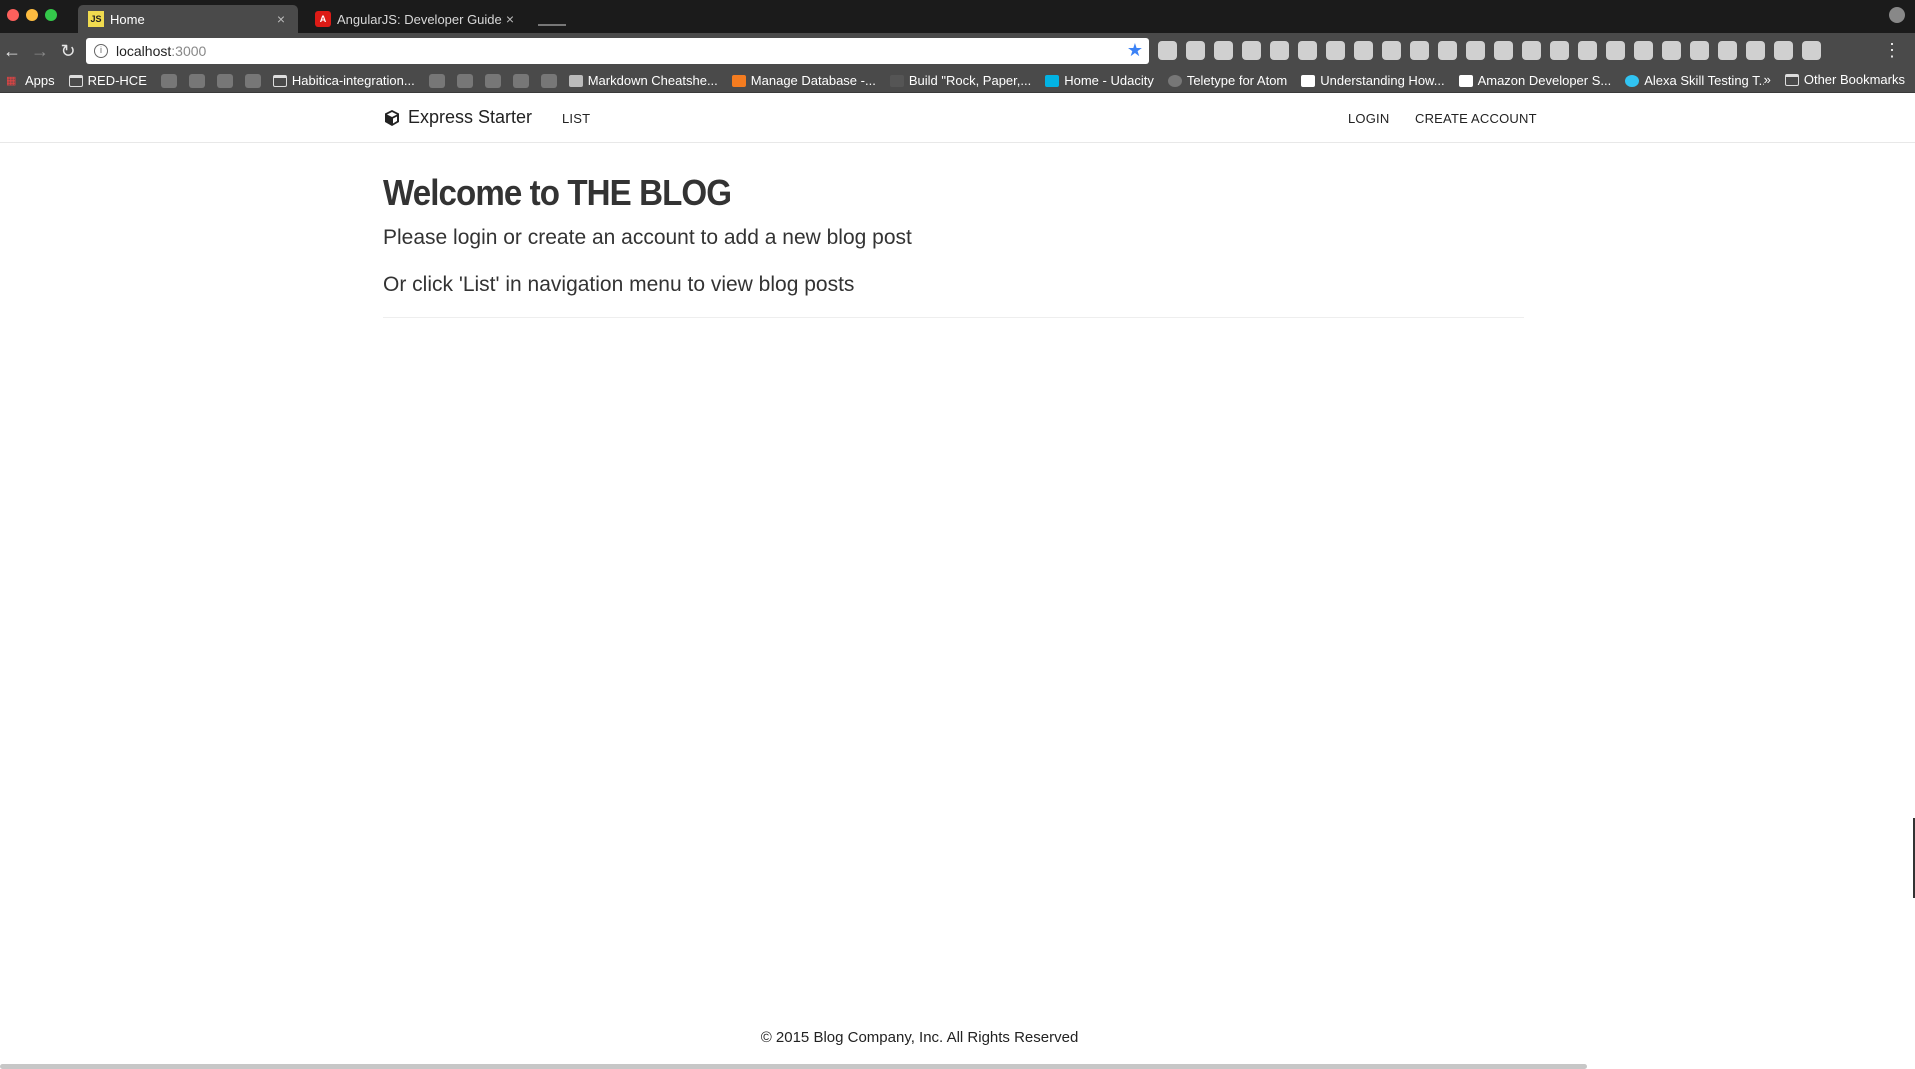  What do you see at coordinates (144, 51) in the screenshot?
I see `url-host: localhost` at bounding box center [144, 51].